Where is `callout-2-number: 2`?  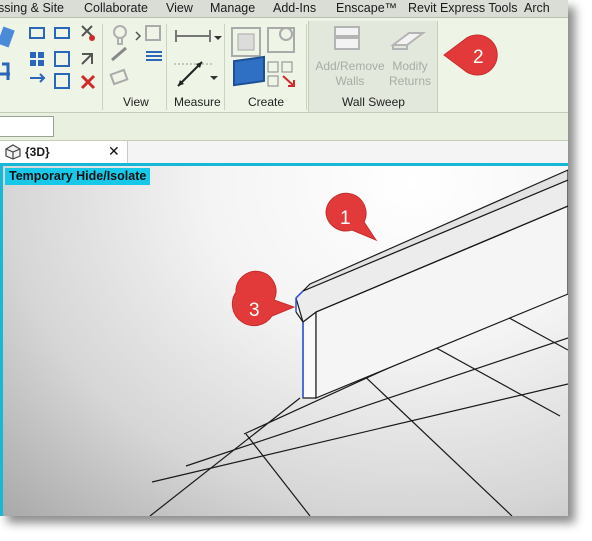 callout-2-number: 2 is located at coordinates (478, 57).